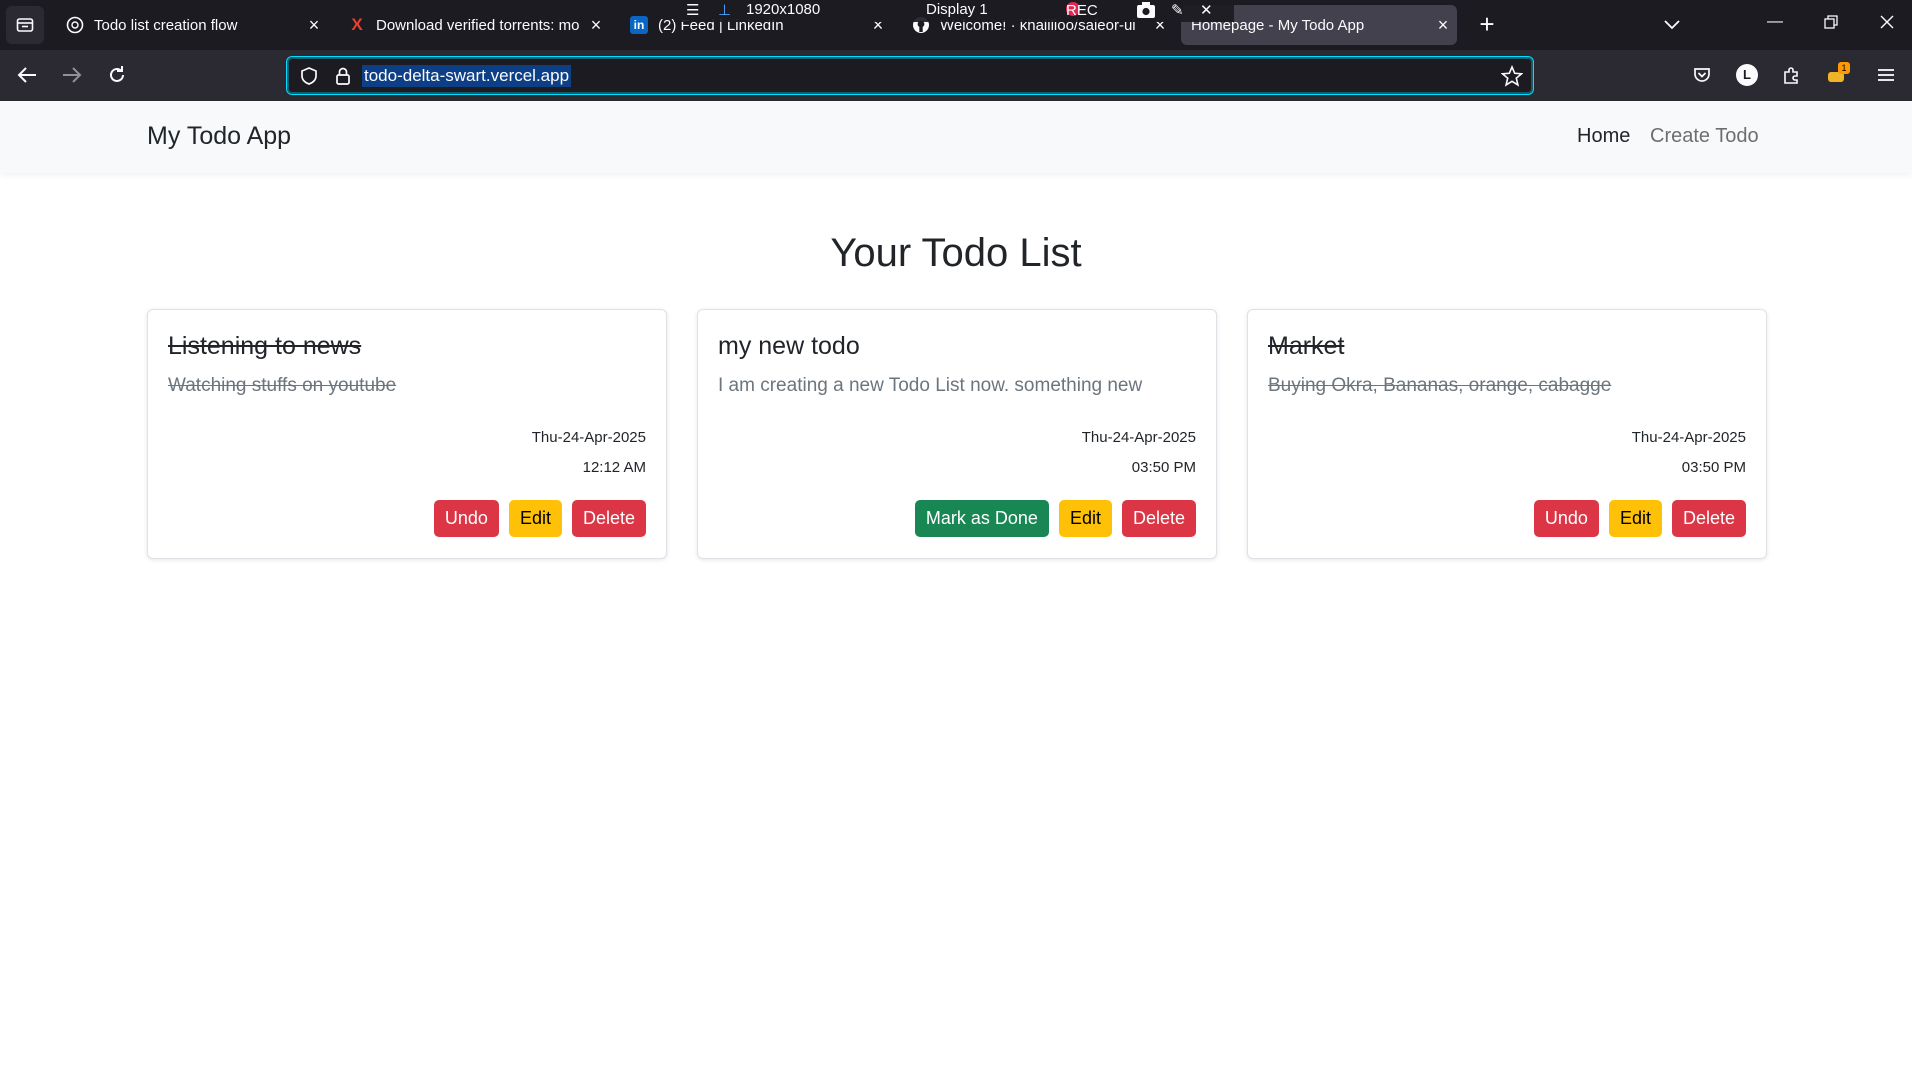 The image size is (1912, 1066). I want to click on extension-button: 1, so click(1837, 75).